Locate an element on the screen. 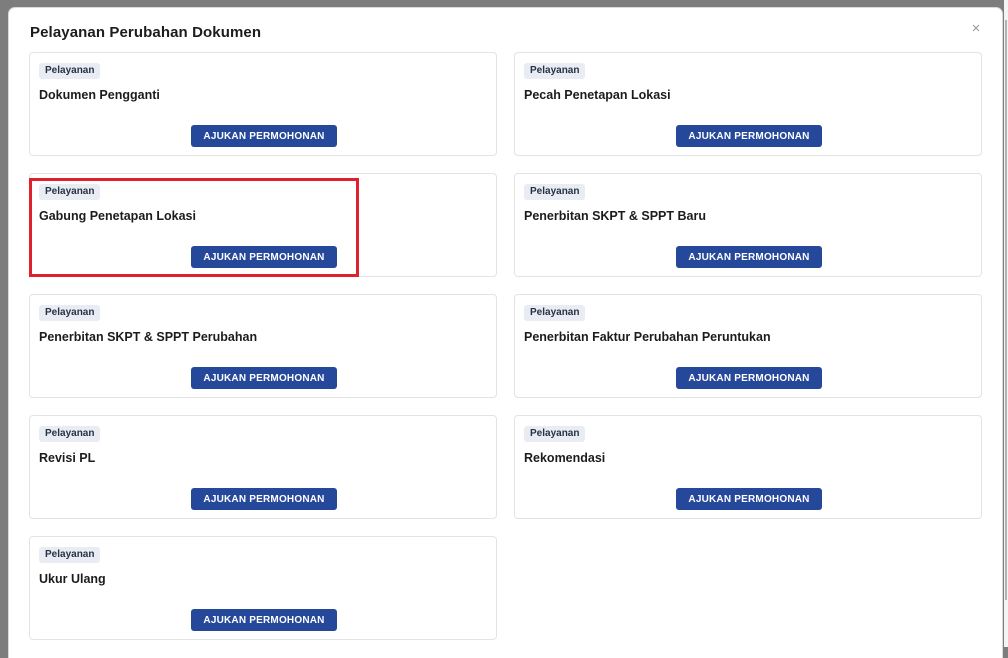  service-title: Pecah Penetapan Lokasi is located at coordinates (597, 95).